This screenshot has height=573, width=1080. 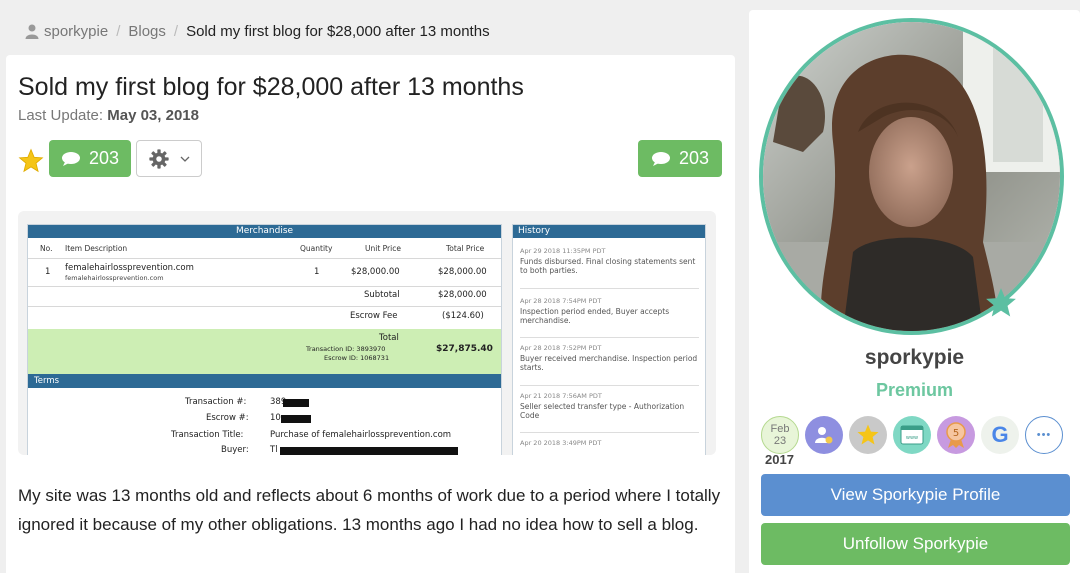 What do you see at coordinates (317, 272) in the screenshot?
I see `item-qty: 1` at bounding box center [317, 272].